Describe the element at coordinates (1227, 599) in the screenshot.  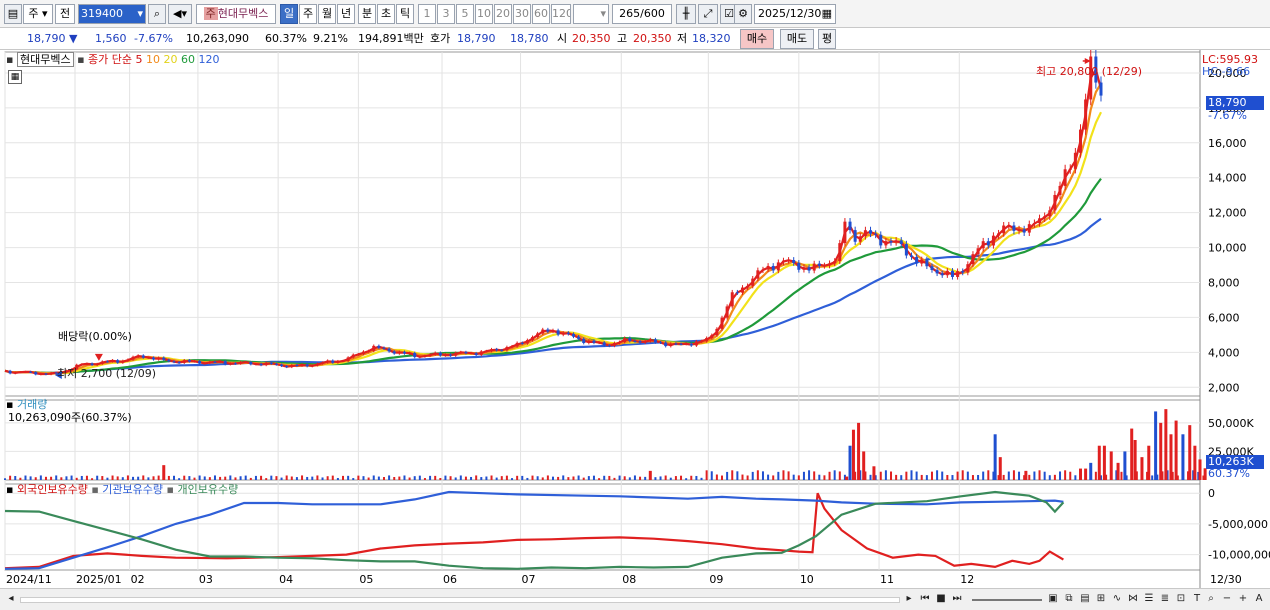
I see `zoom-out-icon: −` at that location.